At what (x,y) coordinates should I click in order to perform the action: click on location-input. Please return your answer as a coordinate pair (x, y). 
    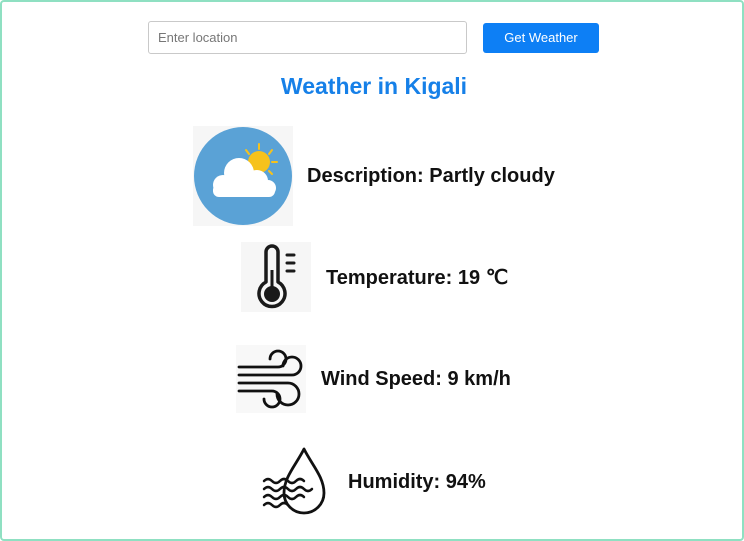
    Looking at the image, I should click on (307, 37).